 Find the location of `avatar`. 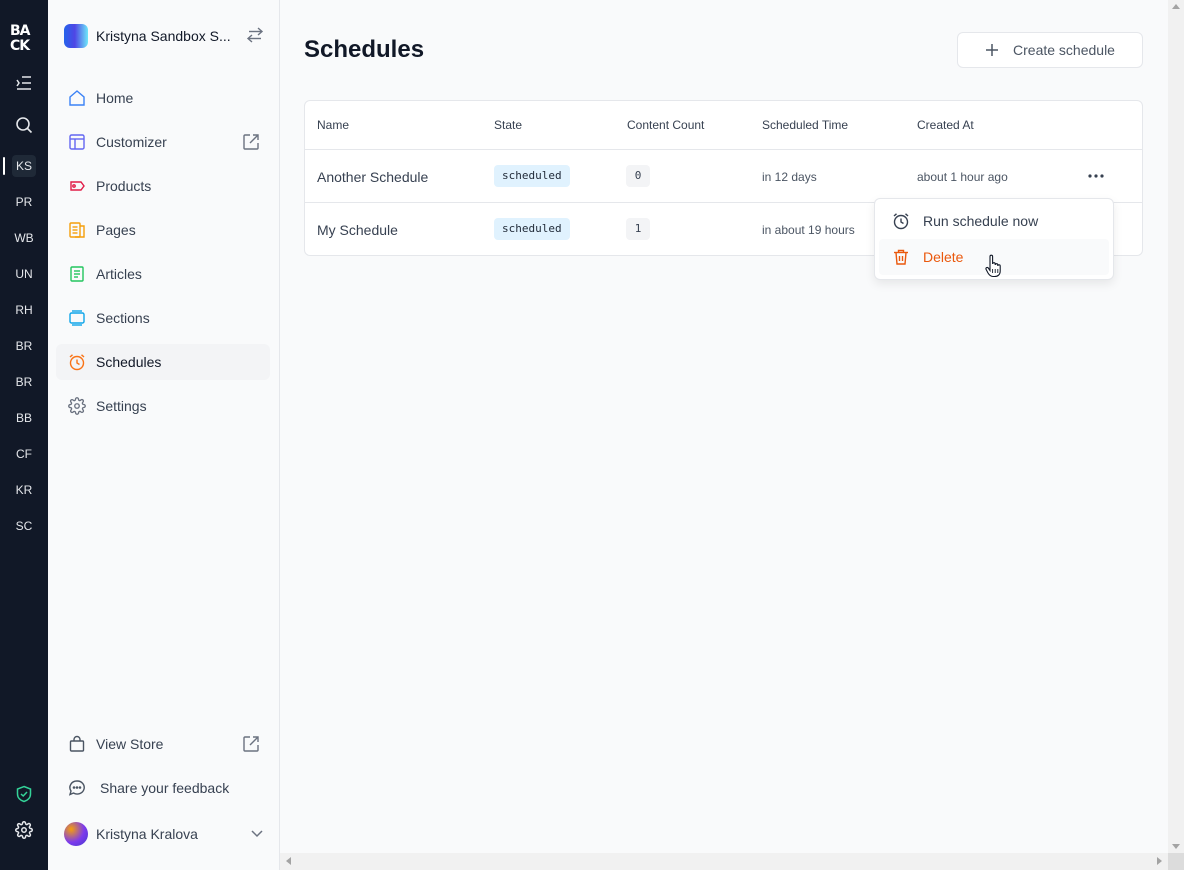

avatar is located at coordinates (76, 834).